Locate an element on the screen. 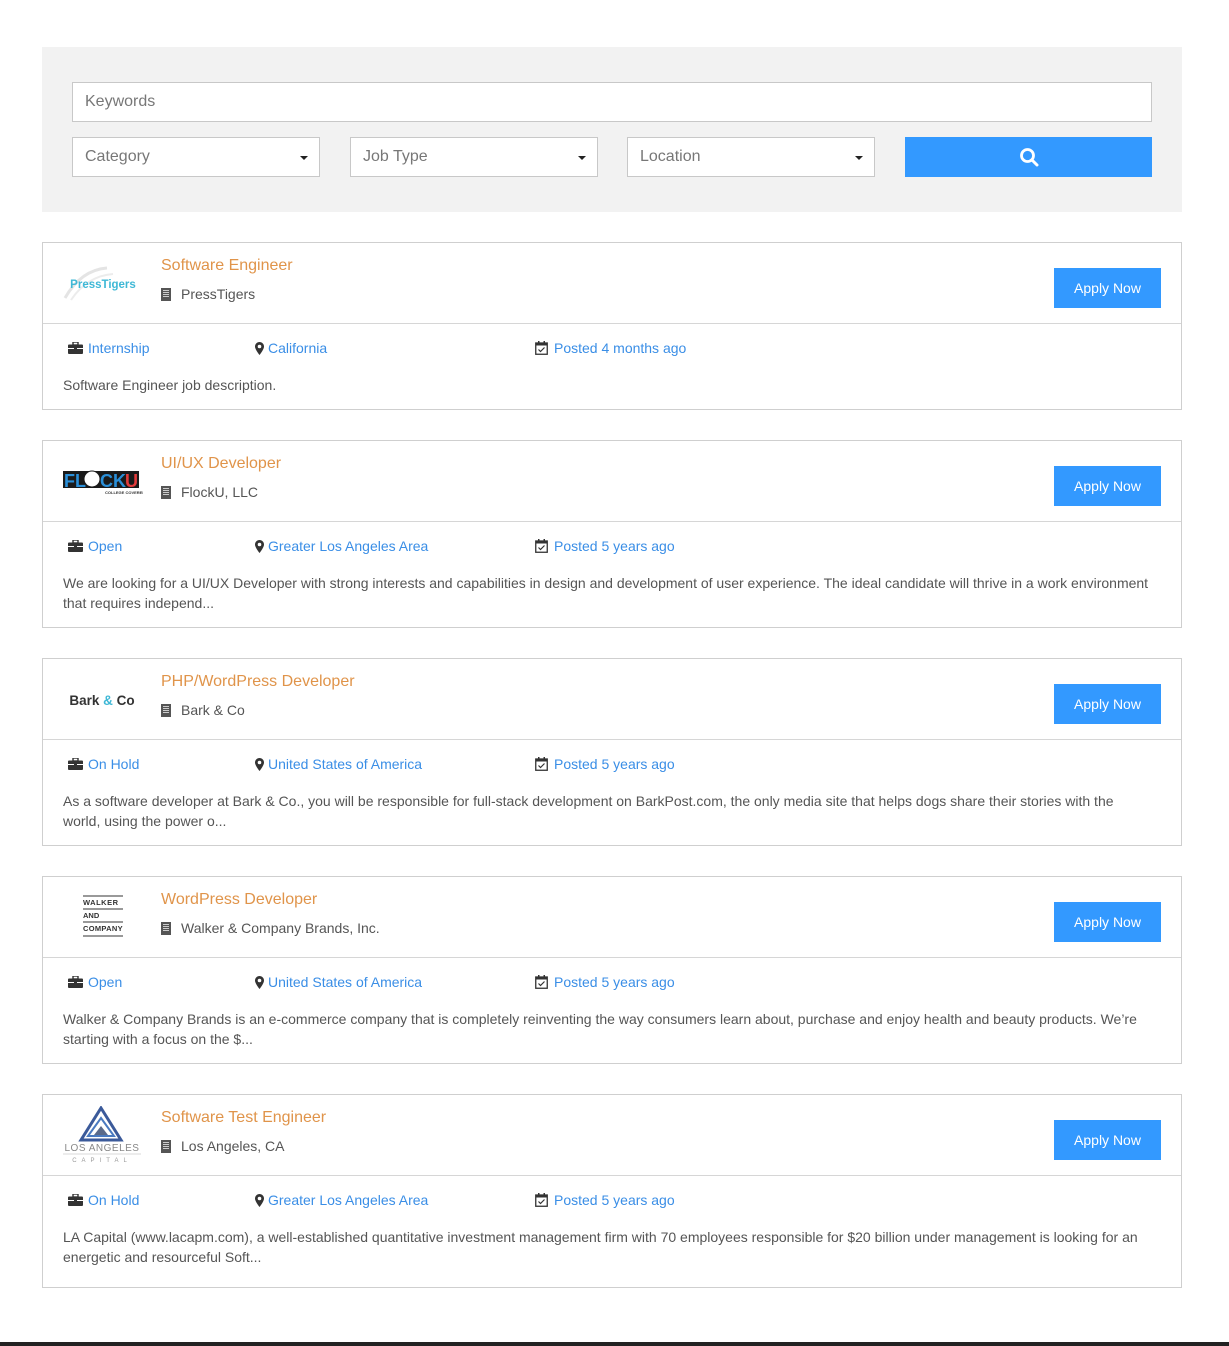  bark-and-co-logo: Bark & Co is located at coordinates (101, 700).